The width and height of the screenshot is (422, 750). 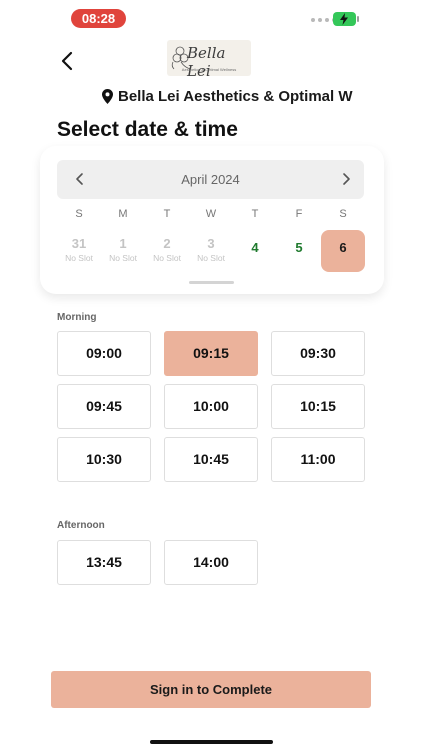 I want to click on status-bar: 08:28, so click(x=211, y=20).